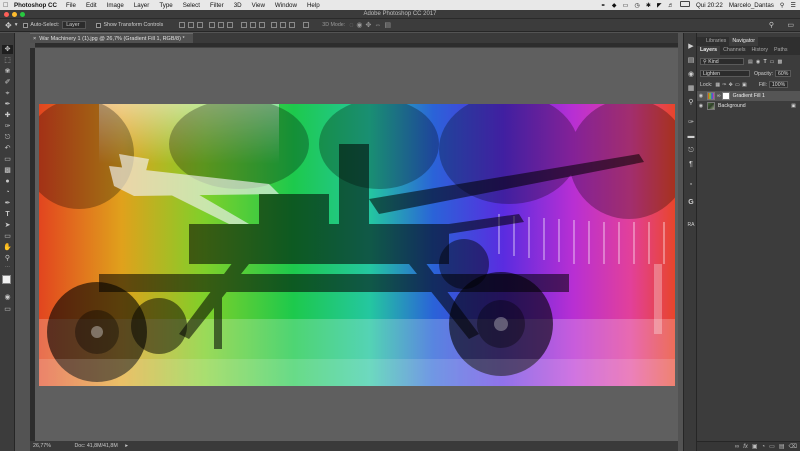  What do you see at coordinates (7, 258) in the screenshot?
I see `zoom-tool-icon: ⚲` at bounding box center [7, 258].